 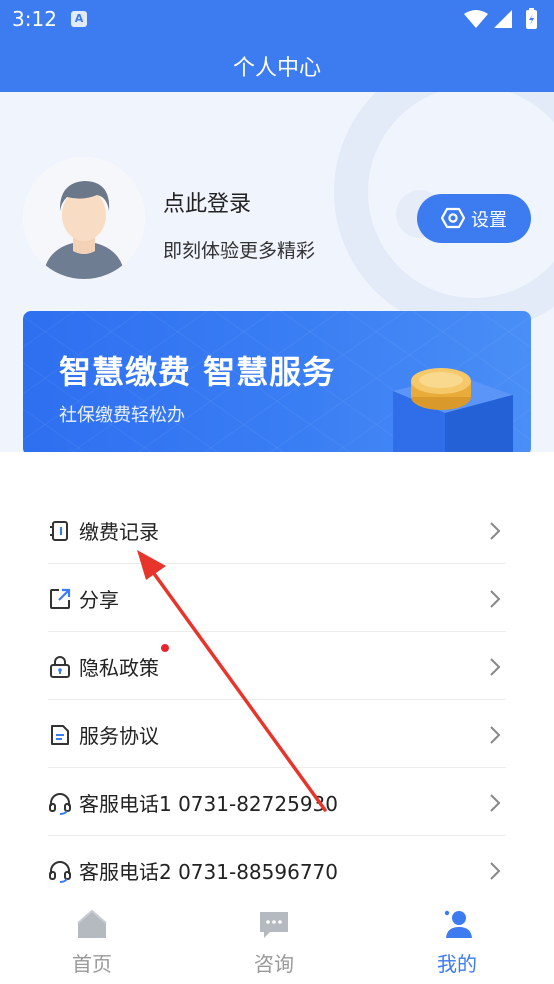 What do you see at coordinates (208, 872) in the screenshot?
I see `menu-label: 客服电话2 0731-88596770` at bounding box center [208, 872].